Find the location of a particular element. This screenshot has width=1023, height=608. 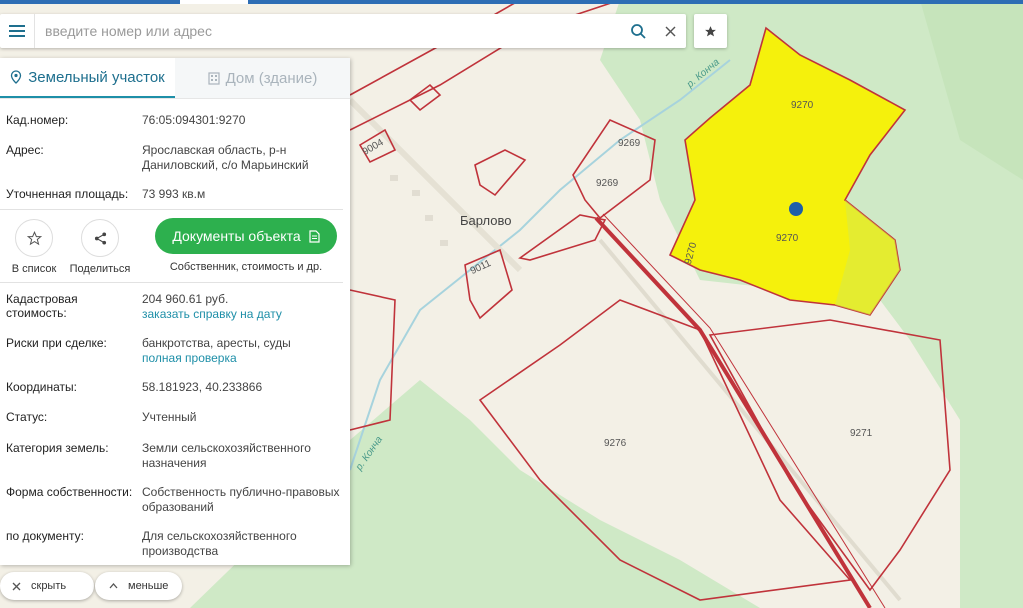

field-label: Статус: is located at coordinates (27, 417).